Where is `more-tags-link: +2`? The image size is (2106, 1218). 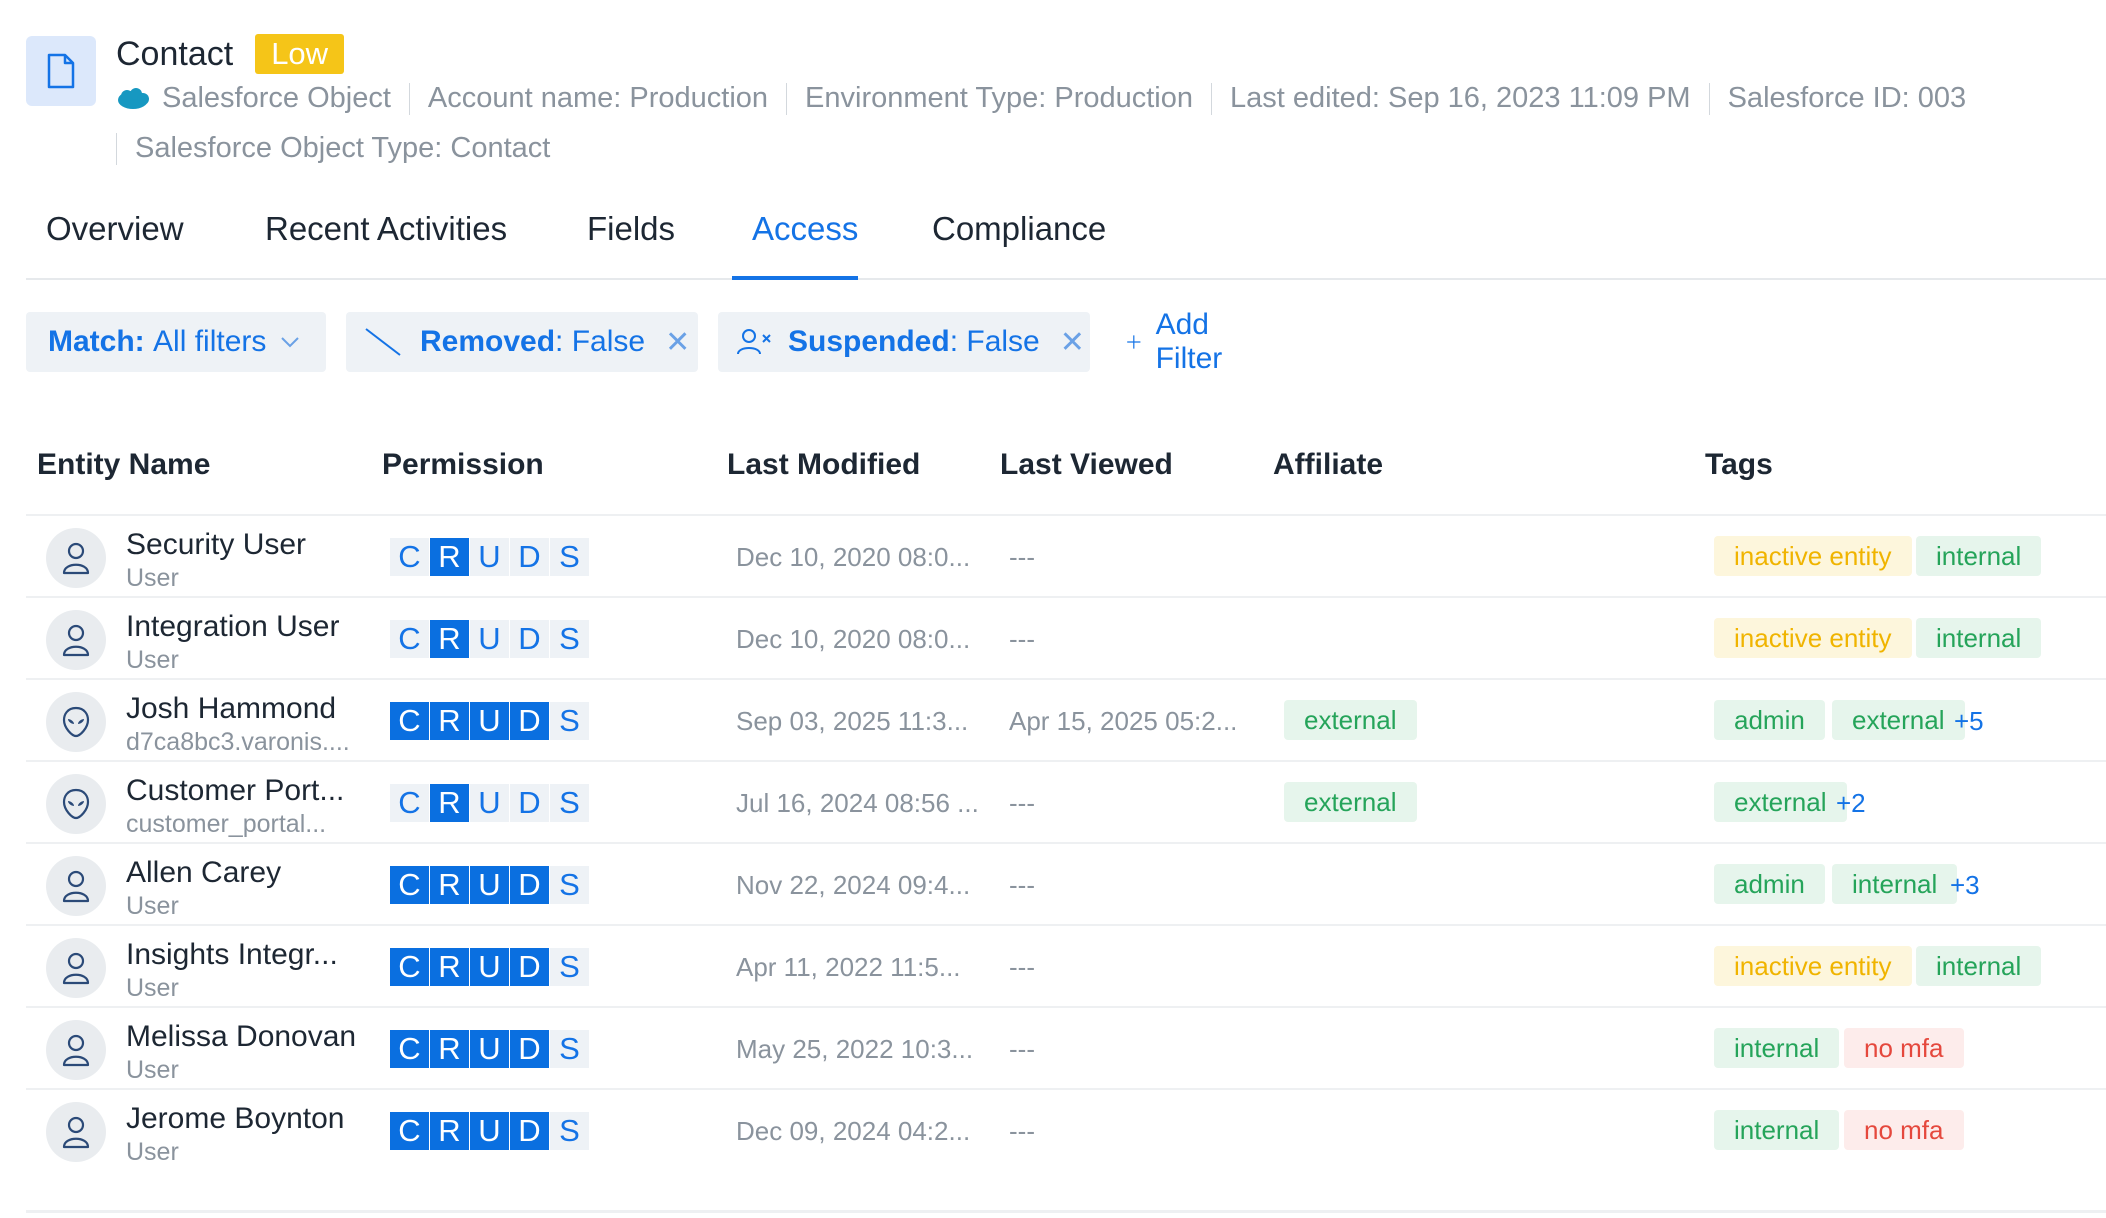
more-tags-link: +2 is located at coordinates (1851, 803).